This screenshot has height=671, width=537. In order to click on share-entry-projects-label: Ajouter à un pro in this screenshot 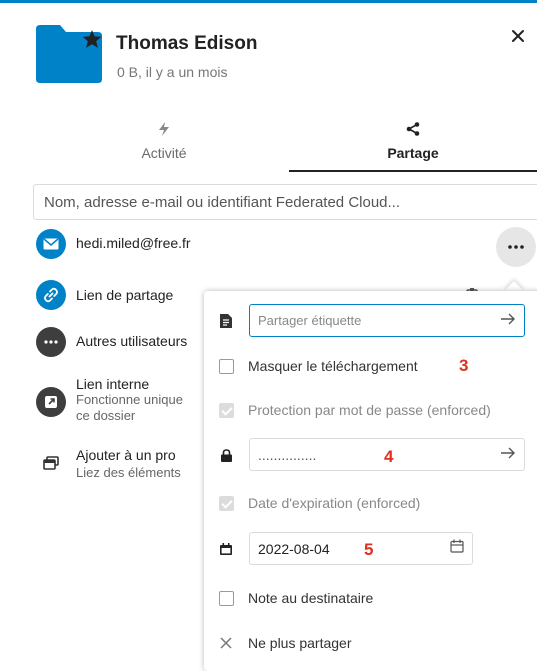, I will do `click(126, 455)`.